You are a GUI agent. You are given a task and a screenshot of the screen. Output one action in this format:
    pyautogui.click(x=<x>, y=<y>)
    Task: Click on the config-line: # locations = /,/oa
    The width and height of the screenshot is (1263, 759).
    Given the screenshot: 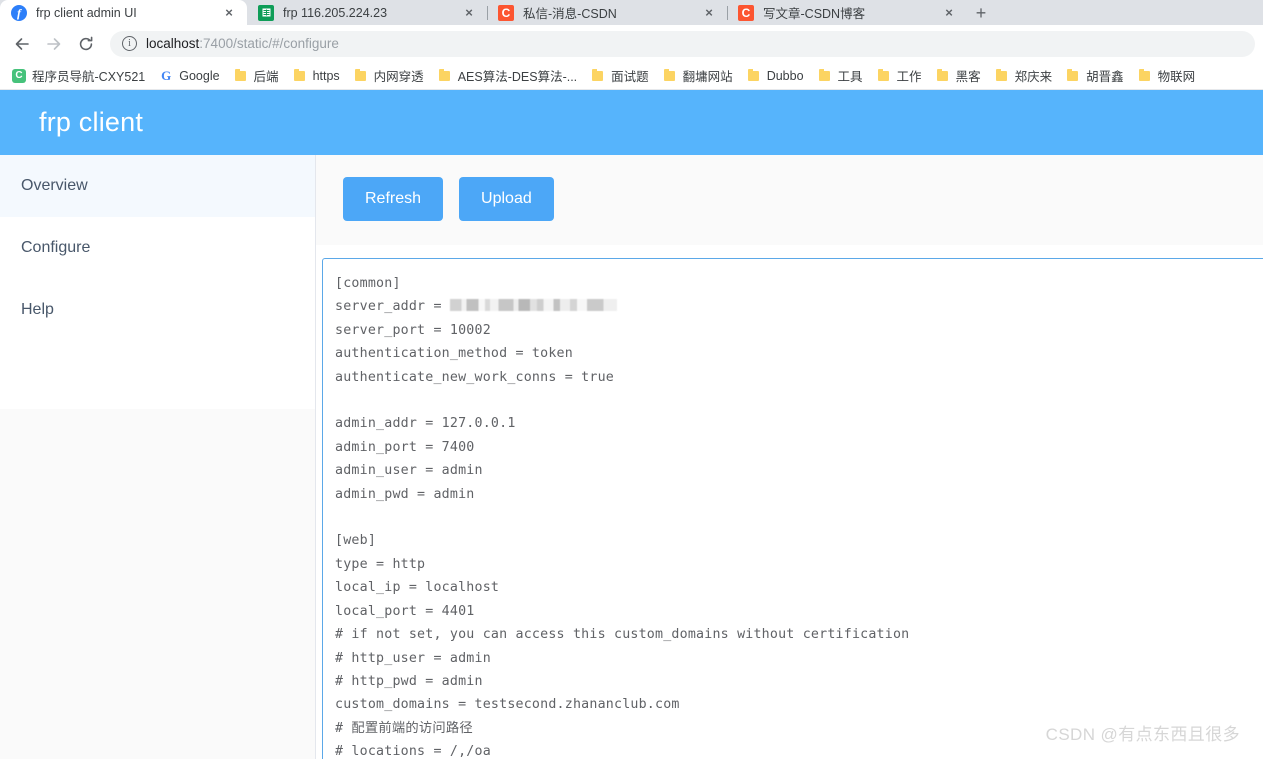 What is the action you would take?
    pyautogui.click(x=413, y=751)
    